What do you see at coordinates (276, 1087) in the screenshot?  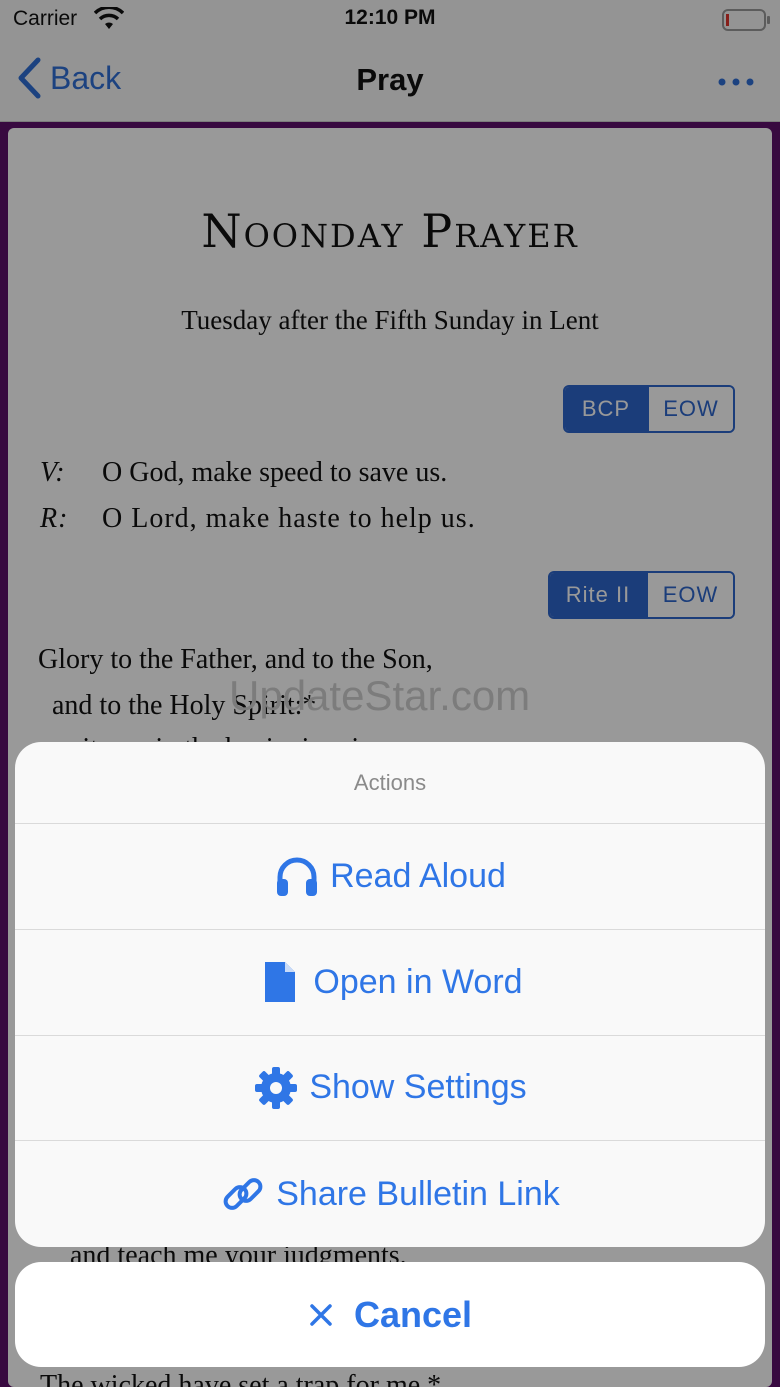 I see `gear-icon` at bounding box center [276, 1087].